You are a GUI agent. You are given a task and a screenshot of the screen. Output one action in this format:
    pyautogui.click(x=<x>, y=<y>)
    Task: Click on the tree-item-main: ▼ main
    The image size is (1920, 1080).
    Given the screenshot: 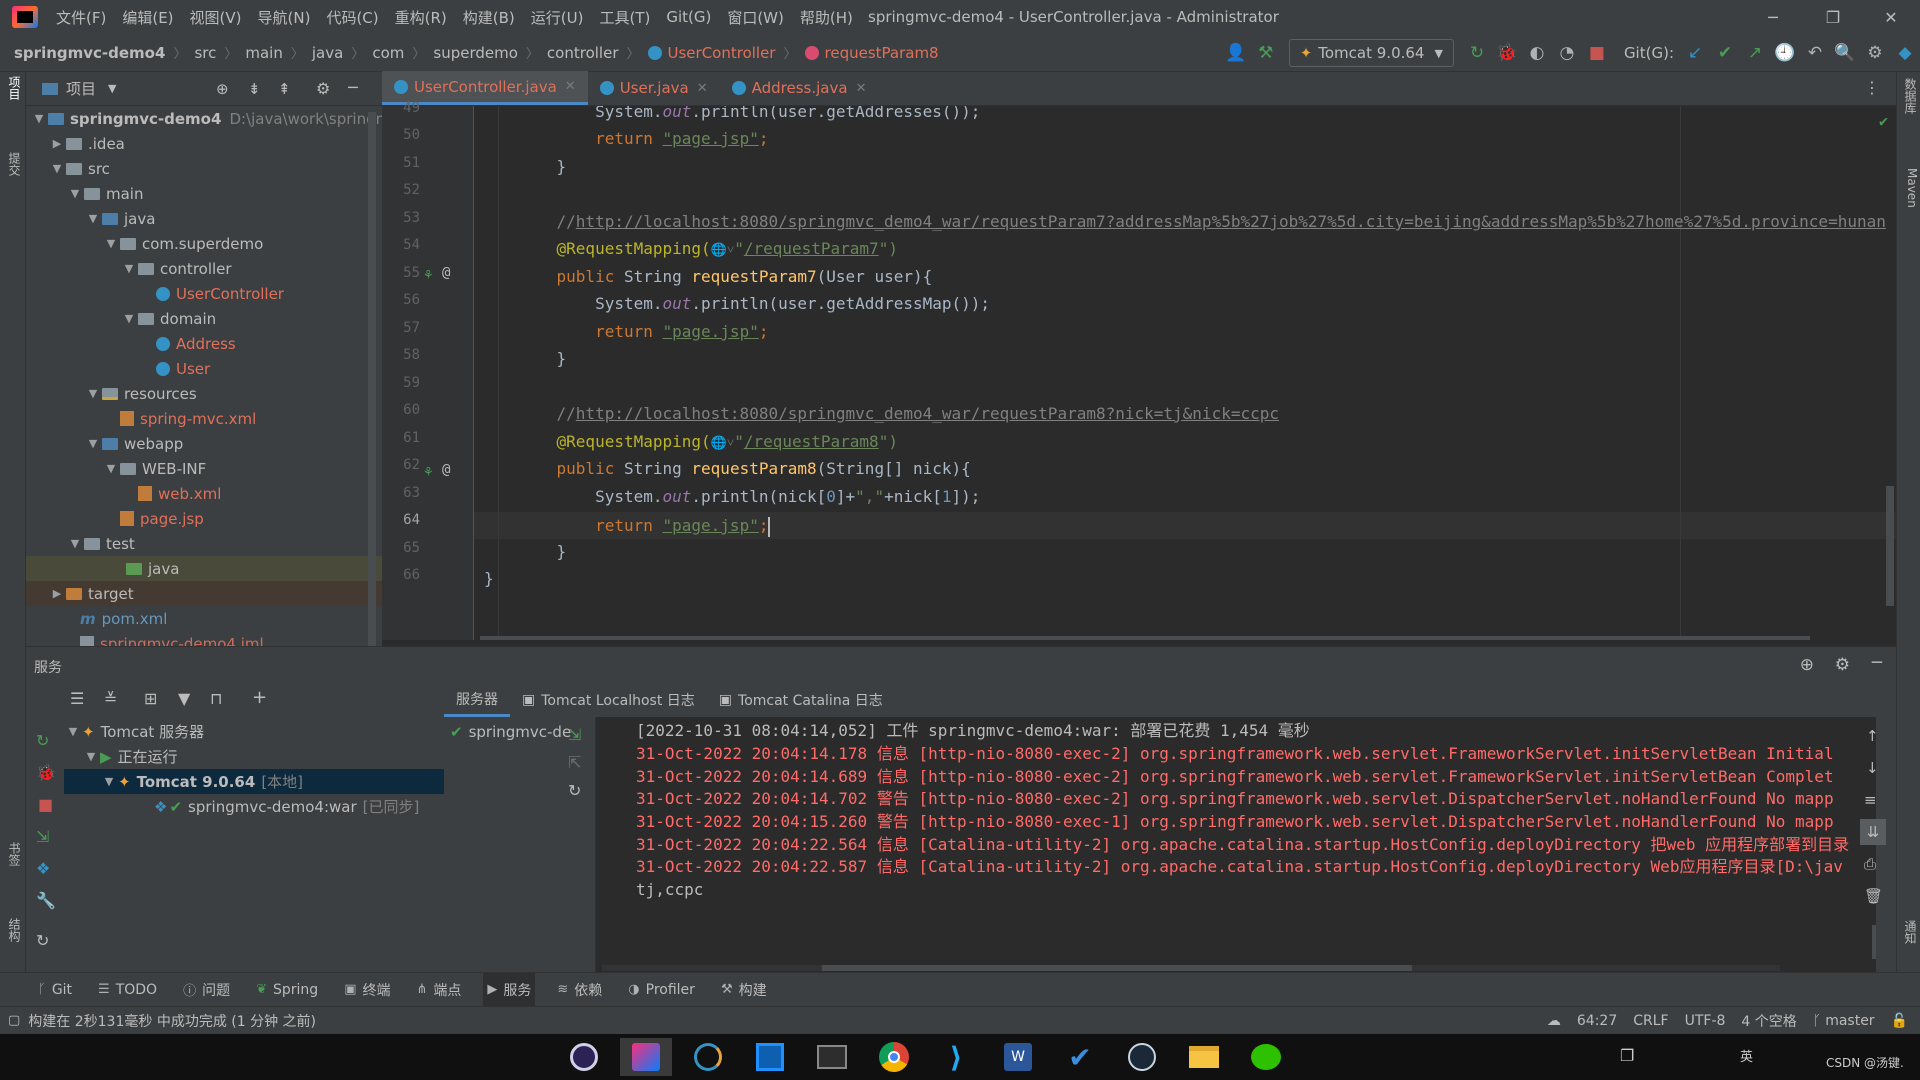 What is the action you would take?
    pyautogui.click(x=105, y=193)
    